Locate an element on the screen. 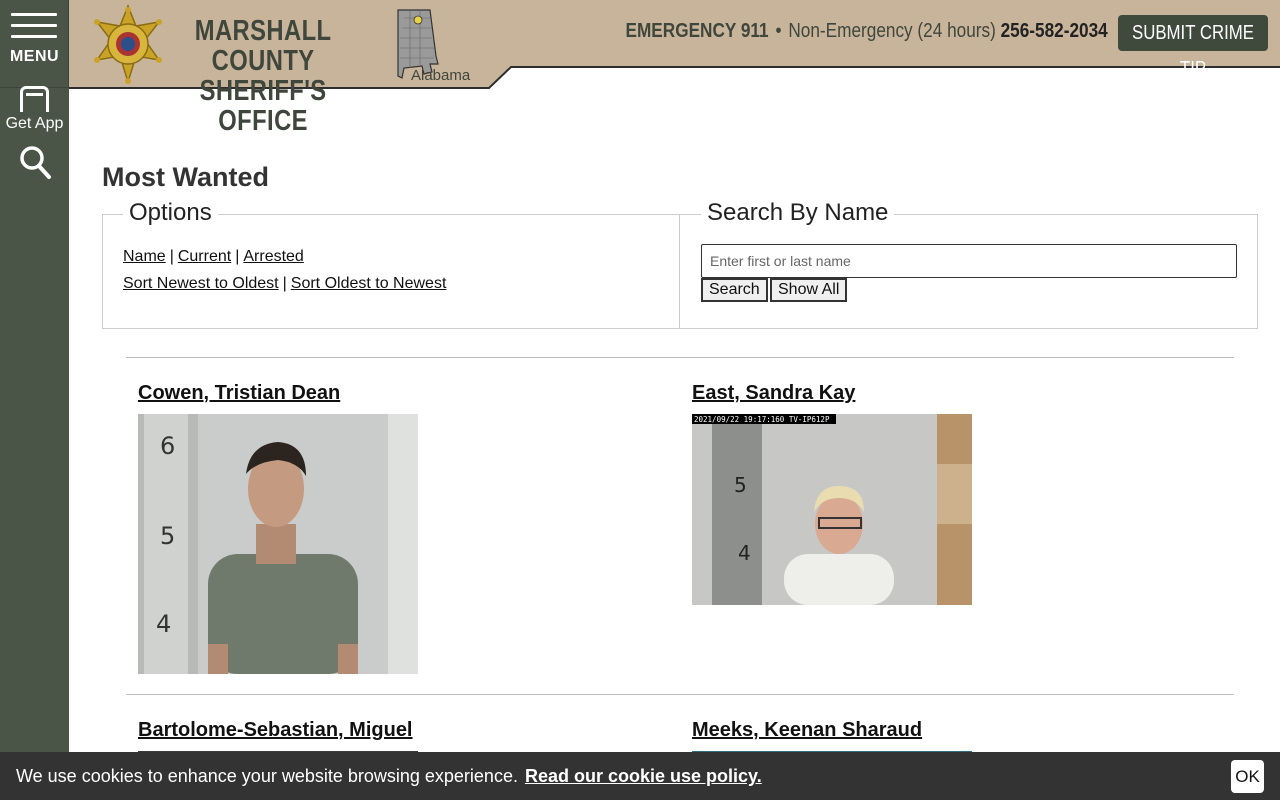 This screenshot has width=1280, height=800. filter-current-link: Current is located at coordinates (204, 256).